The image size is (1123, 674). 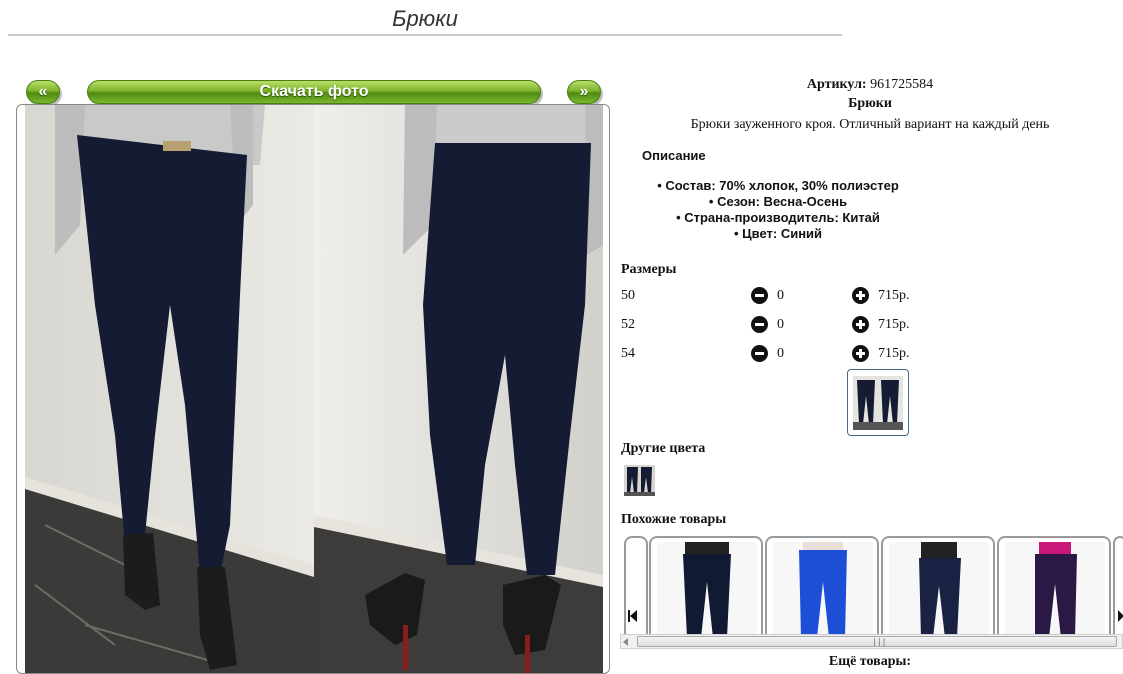 I want to click on sku-line: Артикул: 961725584, so click(x=870, y=85).